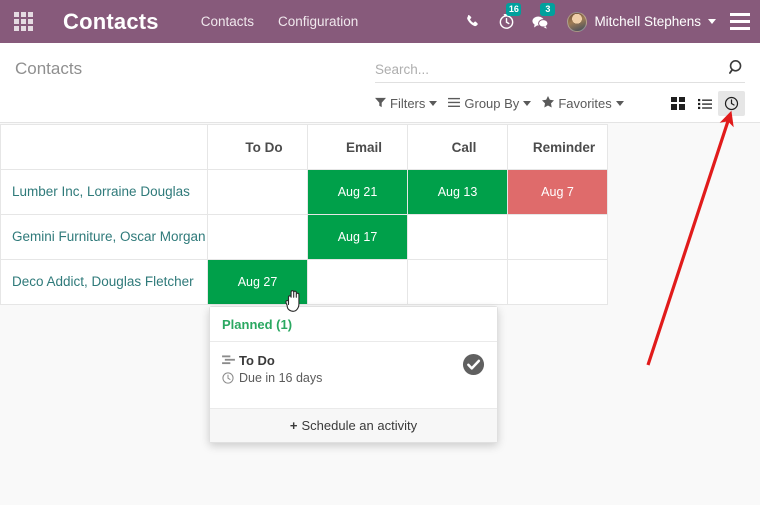 The width and height of the screenshot is (760, 505). What do you see at coordinates (548, 103) in the screenshot?
I see `star-icon` at bounding box center [548, 103].